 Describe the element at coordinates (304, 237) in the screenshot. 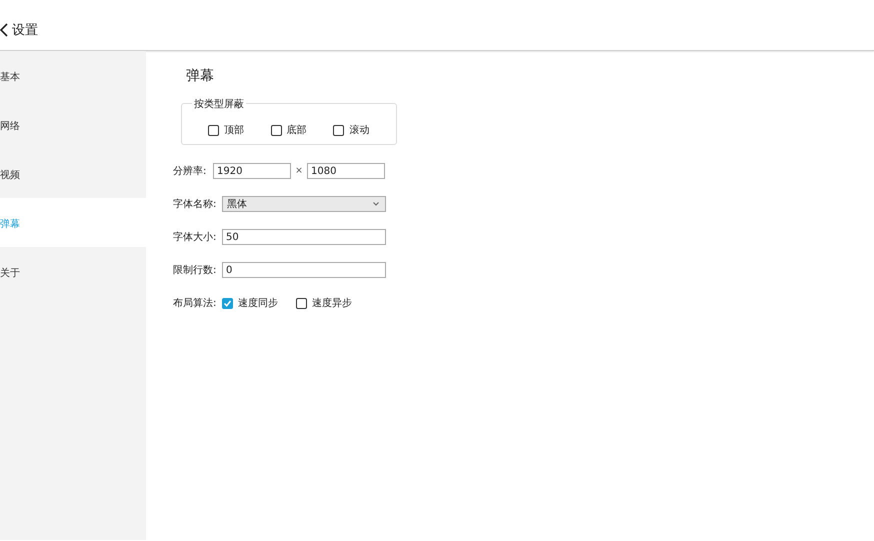

I see `input-field: 50` at that location.